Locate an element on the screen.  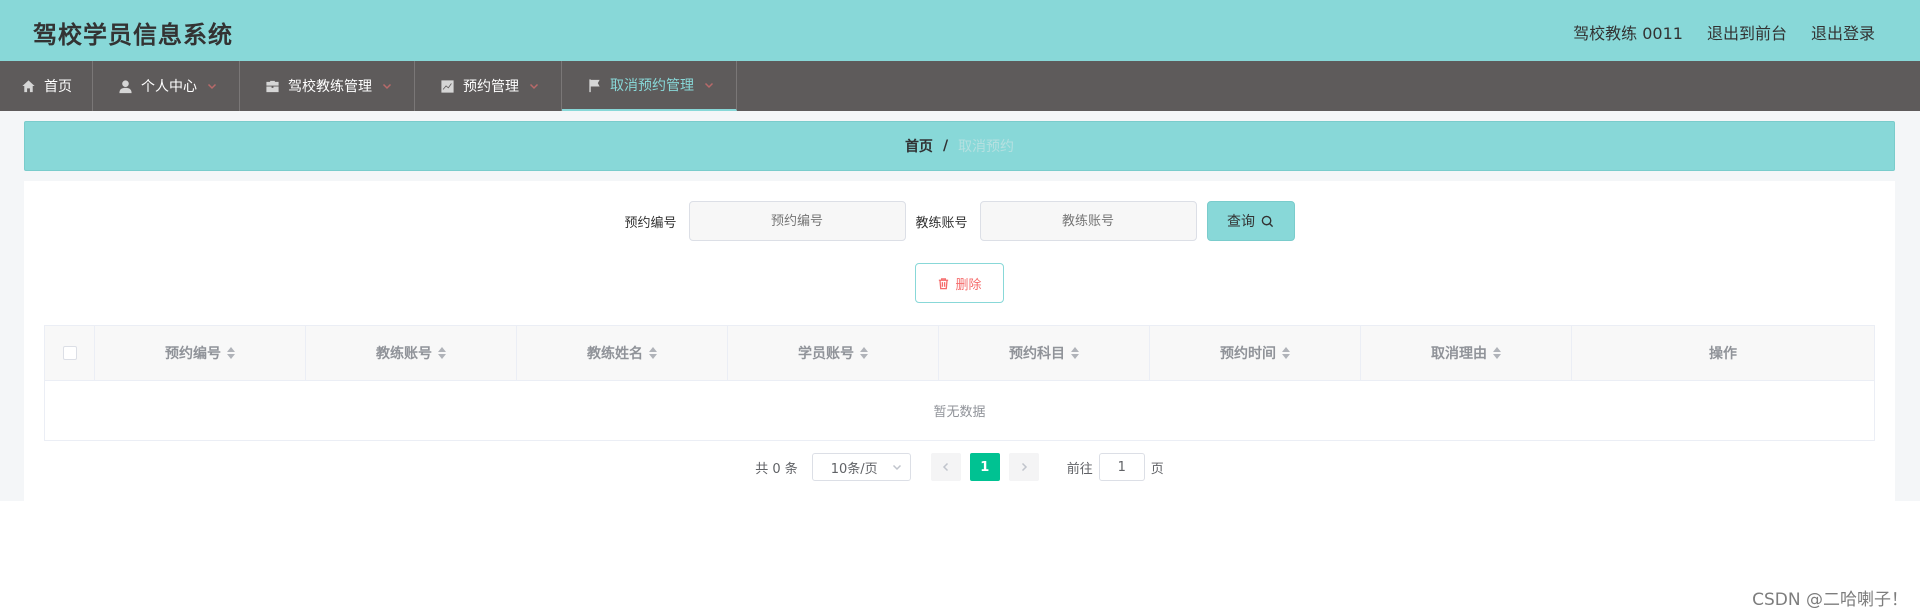
top-header: 驾校学员信息系统 驾校教练 0011 退出到前台 退出登录 is located at coordinates (960, 30).